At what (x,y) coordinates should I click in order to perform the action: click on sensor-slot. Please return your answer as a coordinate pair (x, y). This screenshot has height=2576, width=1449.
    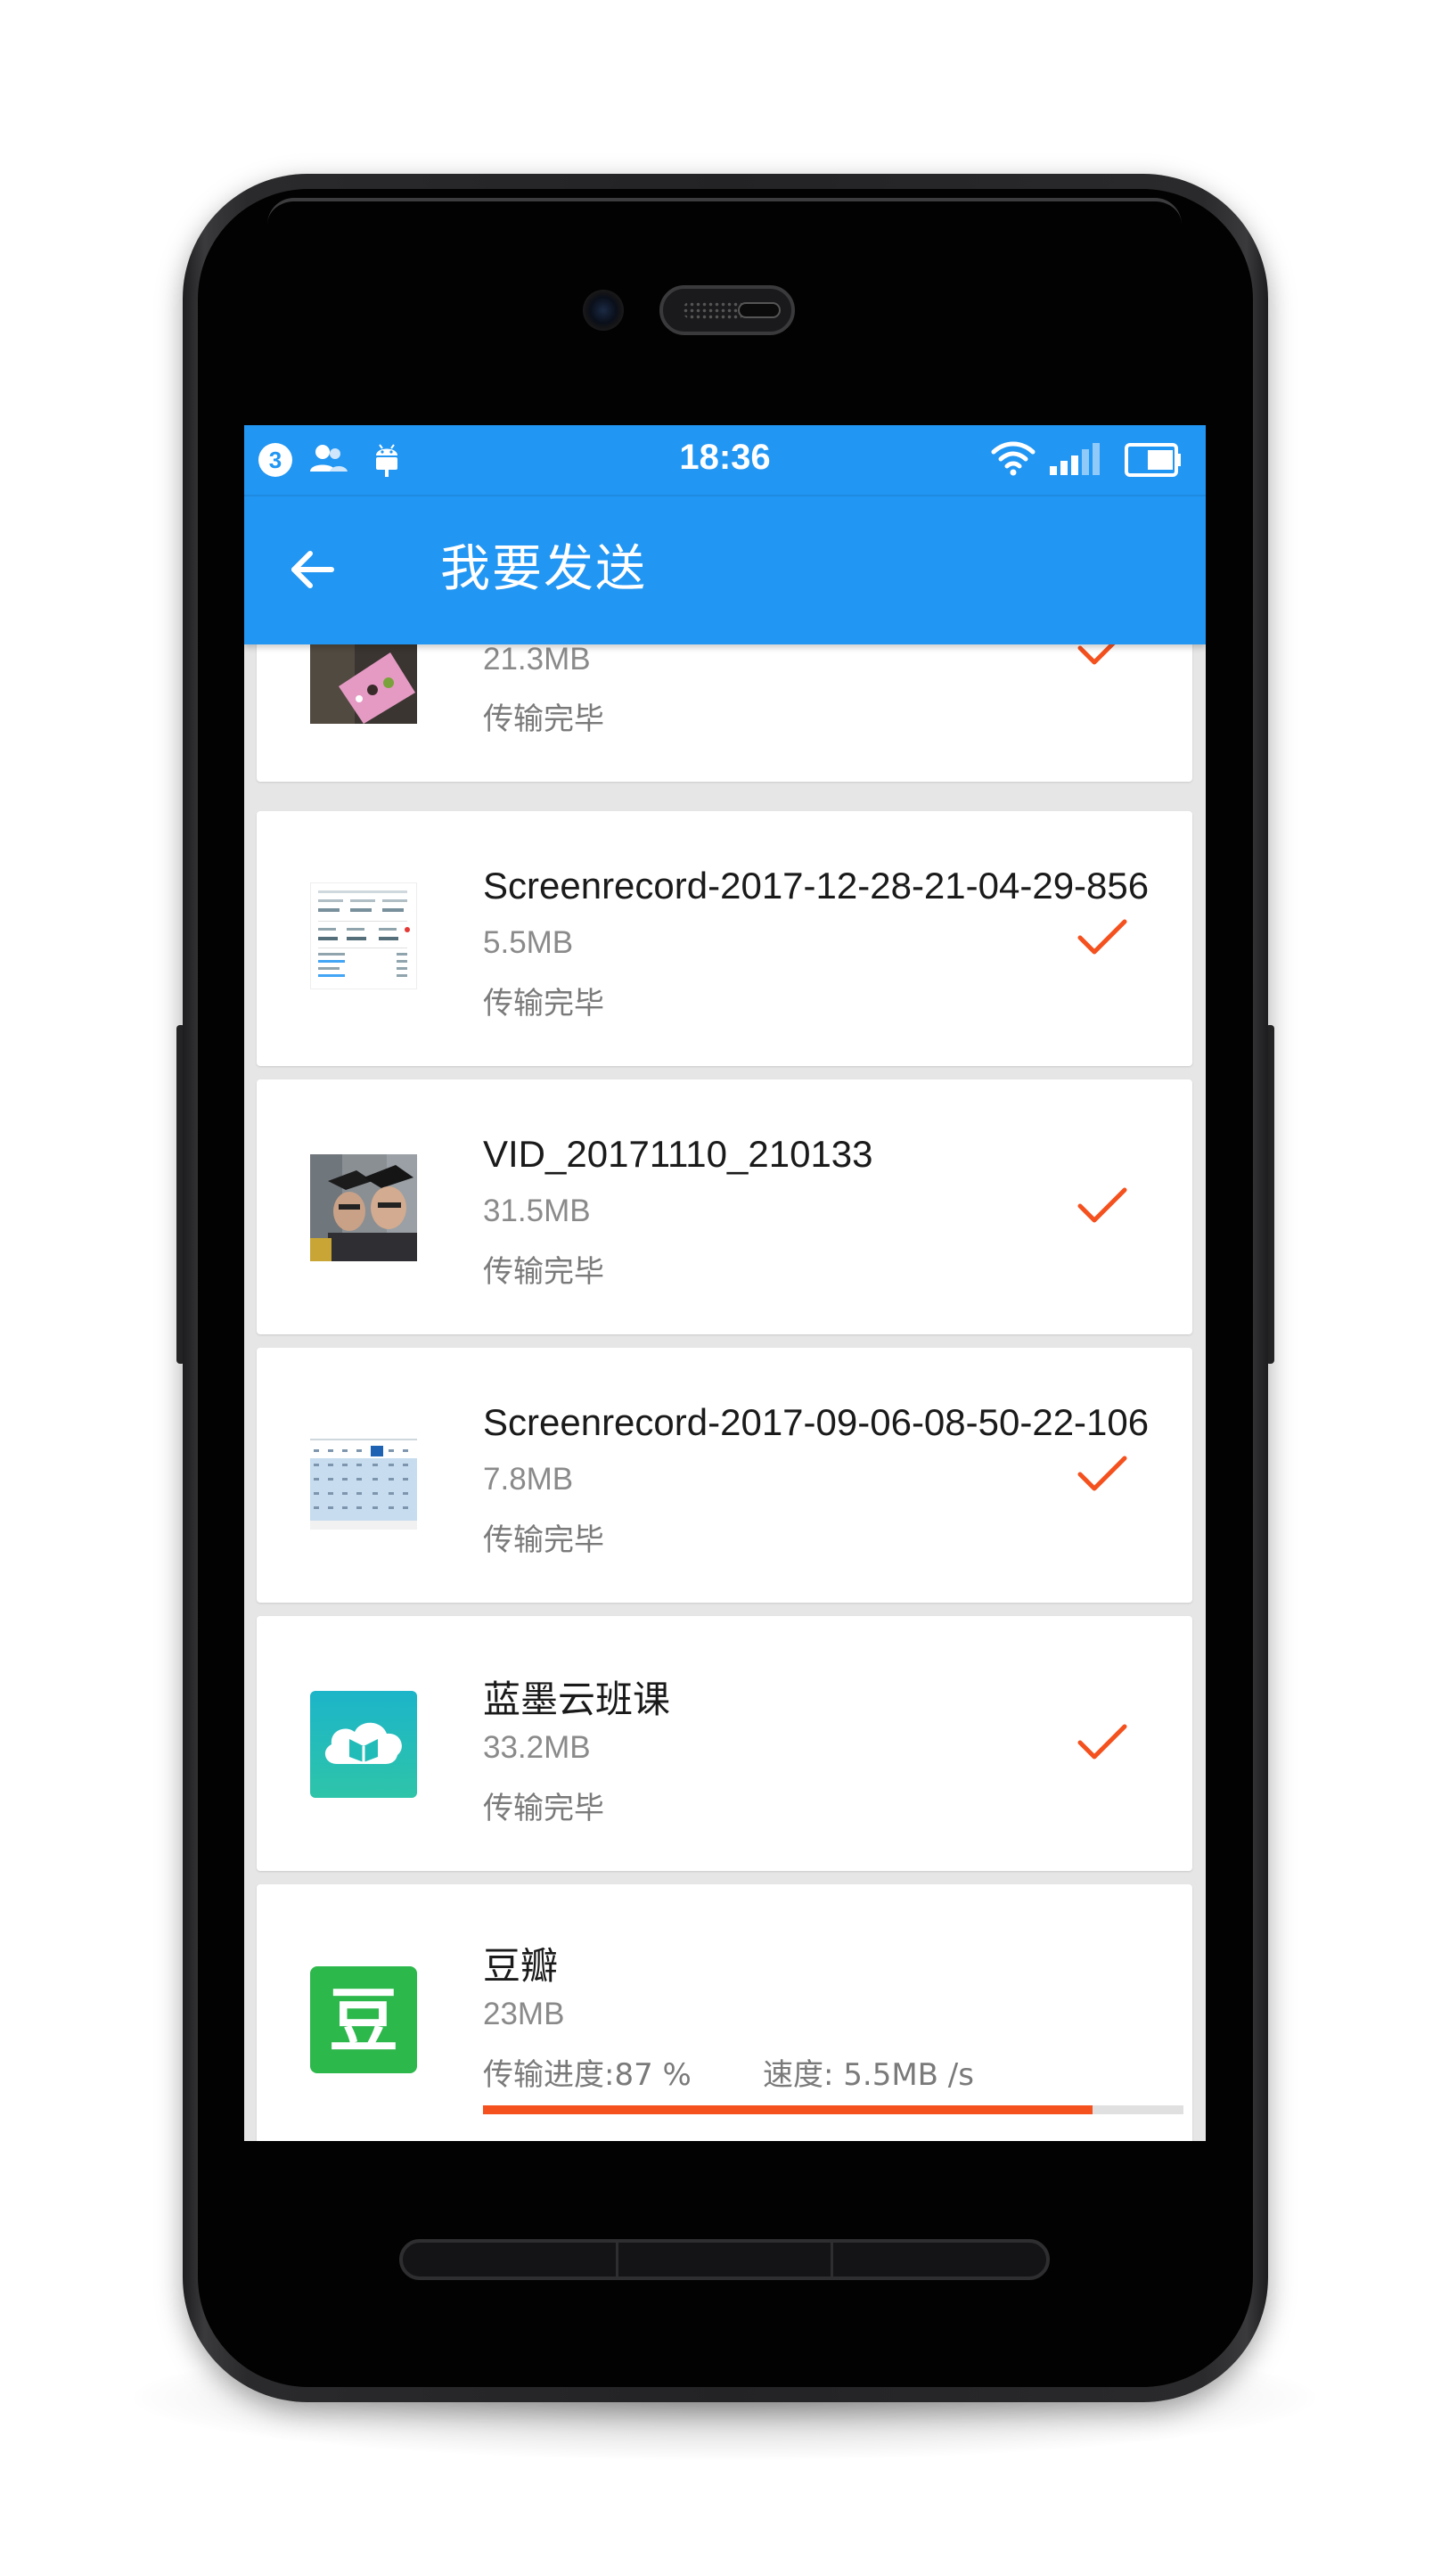
    Looking at the image, I should click on (759, 310).